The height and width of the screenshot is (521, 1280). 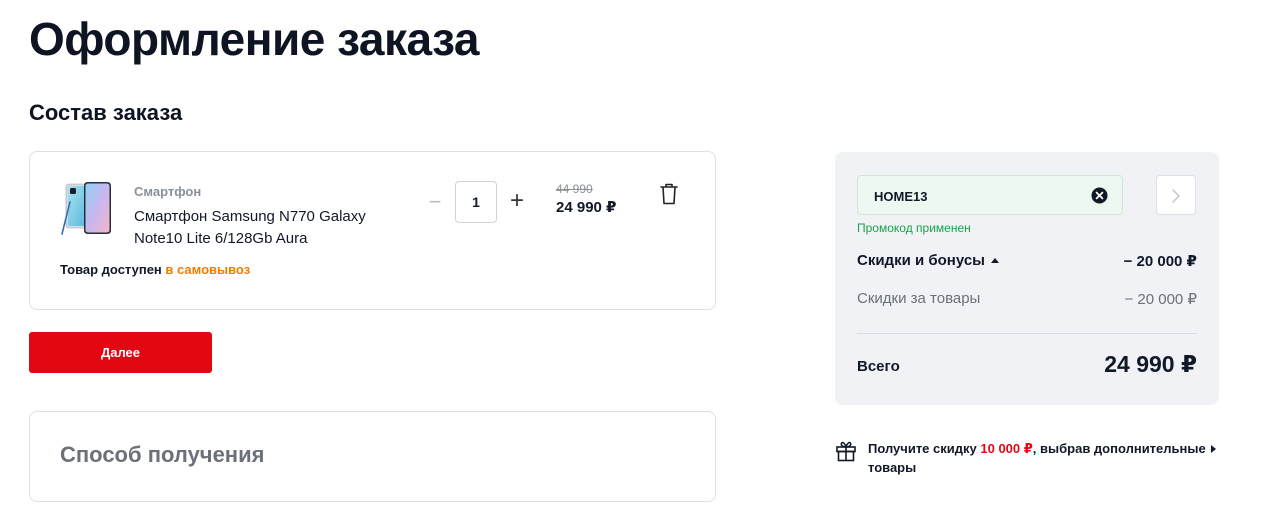 I want to click on quantity-decrease-button: −, so click(x=435, y=202).